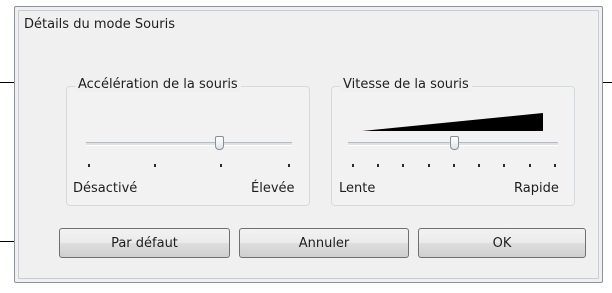 This screenshot has height=293, width=612. I want to click on cancel-button: Annuler, so click(324, 243).